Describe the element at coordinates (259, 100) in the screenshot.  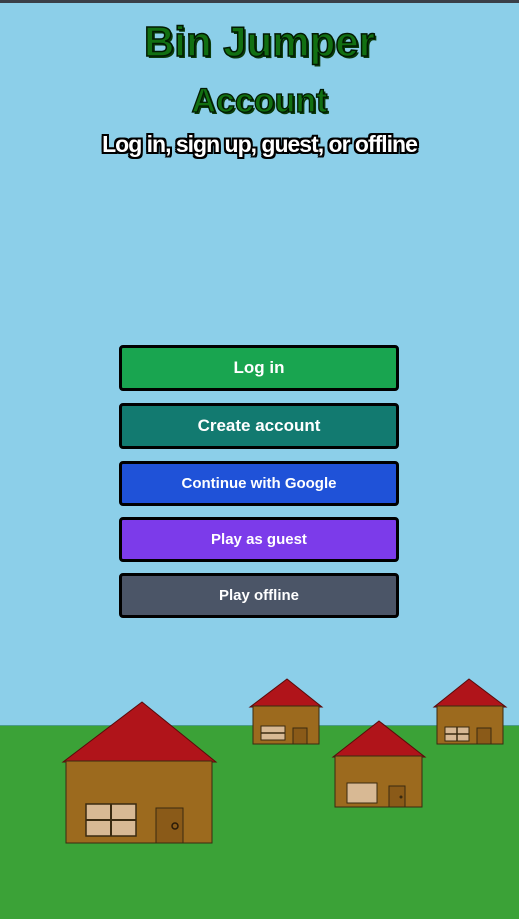
I see `screen-title: Account` at that location.